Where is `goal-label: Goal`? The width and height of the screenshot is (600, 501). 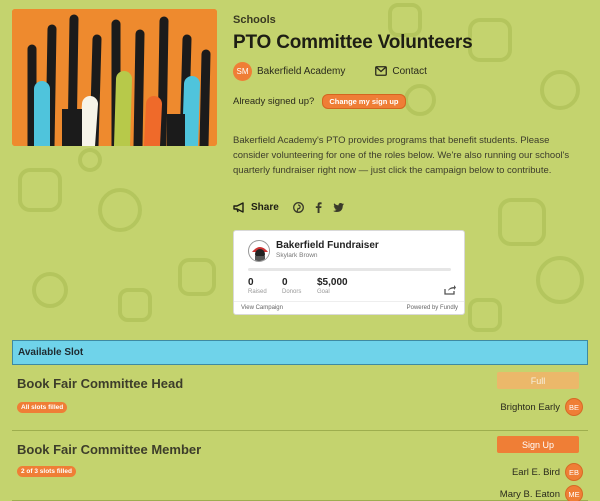
goal-label: Goal is located at coordinates (323, 292).